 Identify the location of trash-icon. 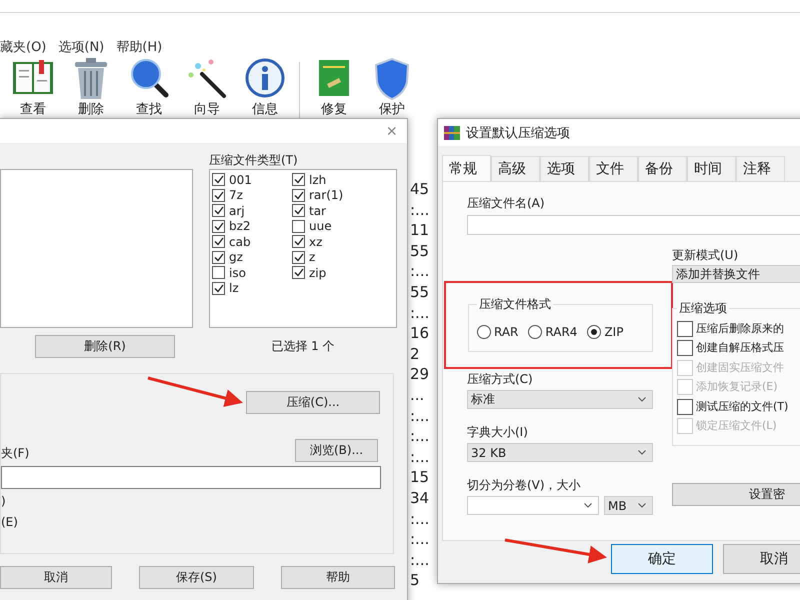
(91, 79).